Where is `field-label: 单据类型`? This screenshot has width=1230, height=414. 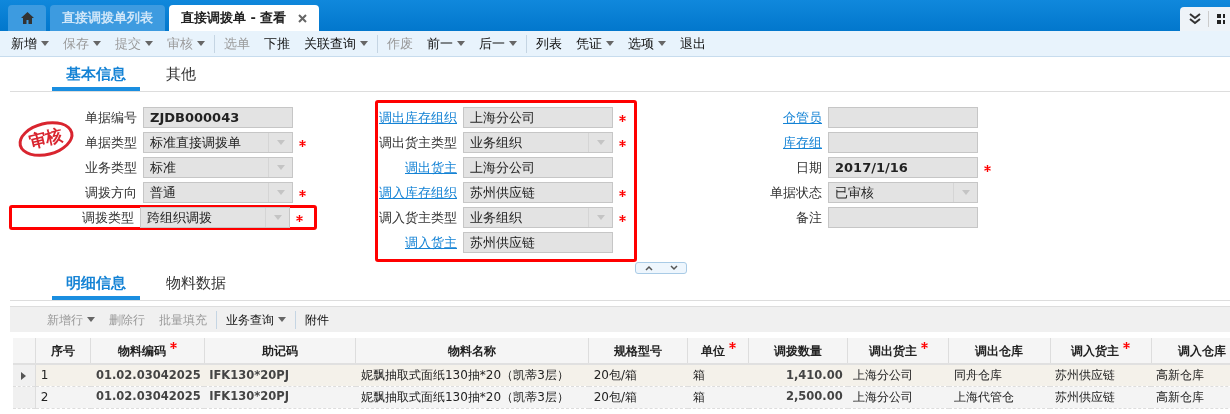
field-label: 单据类型 is located at coordinates (111, 142).